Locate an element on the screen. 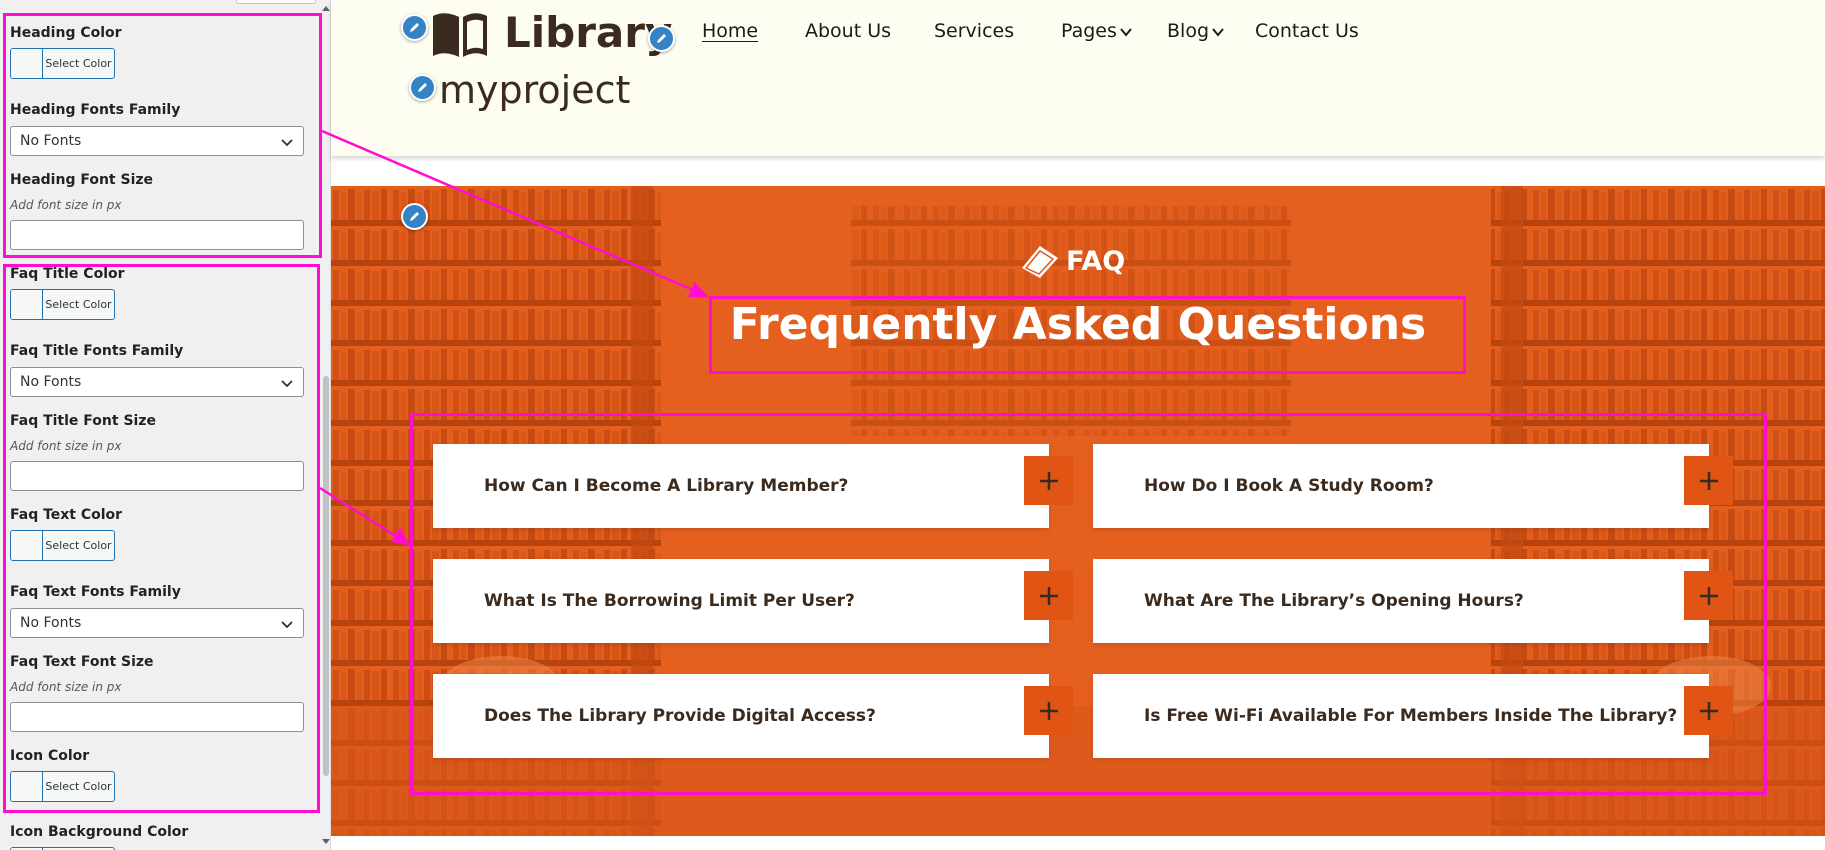 The width and height of the screenshot is (1825, 850). faq-item: How Do I Book A Study Room? is located at coordinates (1413, 486).